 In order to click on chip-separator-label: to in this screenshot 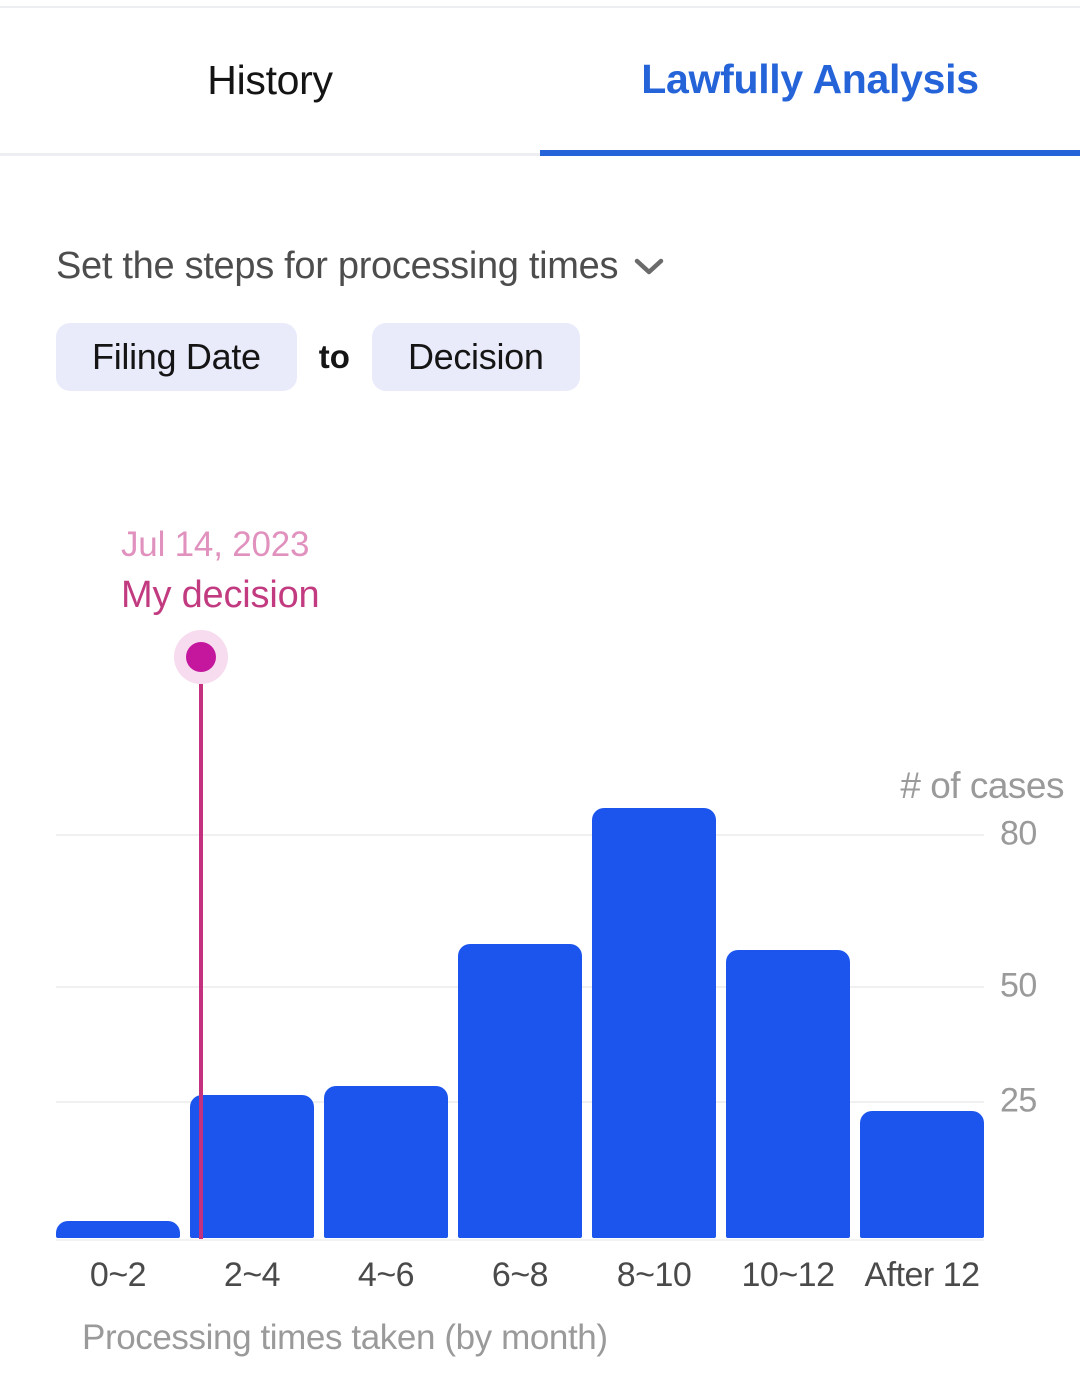, I will do `click(334, 356)`.